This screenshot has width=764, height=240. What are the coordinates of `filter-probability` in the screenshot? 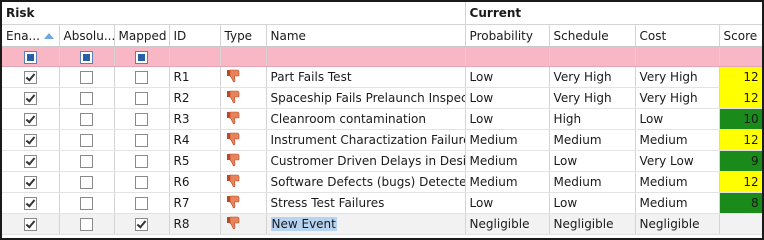 It's located at (507, 56).